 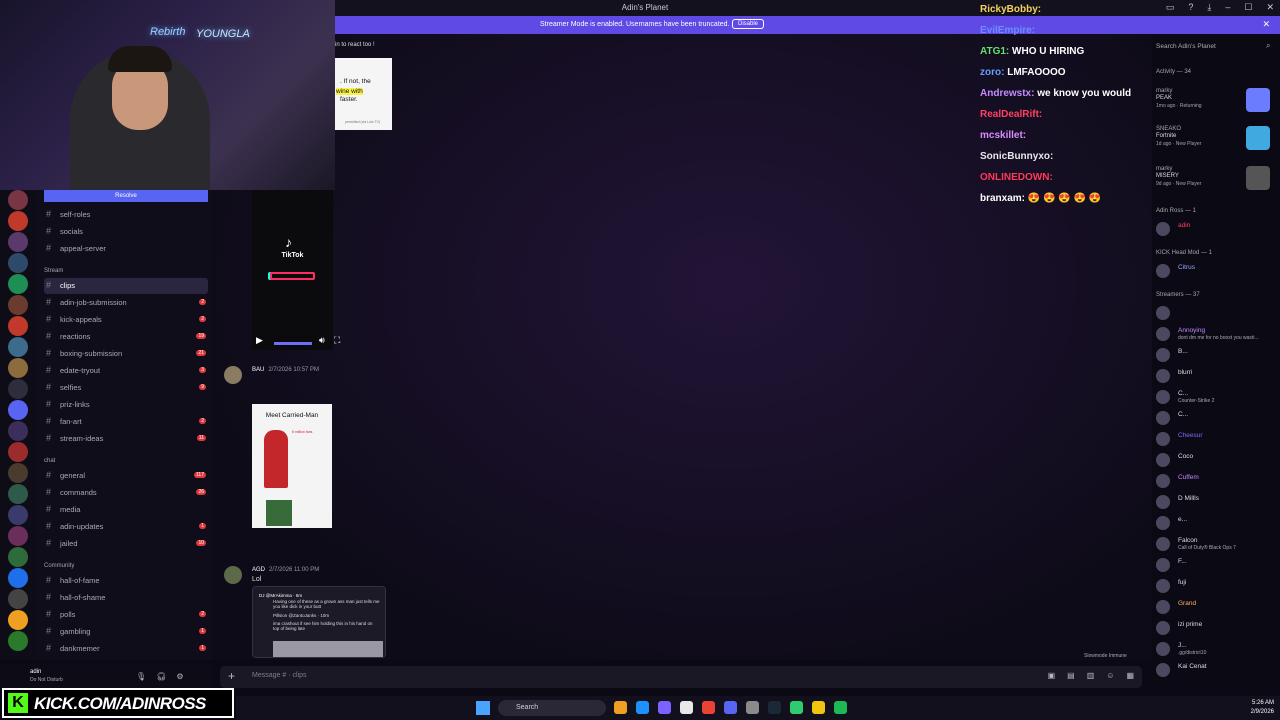 I want to click on settings-icon: ⚙, so click(x=179, y=676).